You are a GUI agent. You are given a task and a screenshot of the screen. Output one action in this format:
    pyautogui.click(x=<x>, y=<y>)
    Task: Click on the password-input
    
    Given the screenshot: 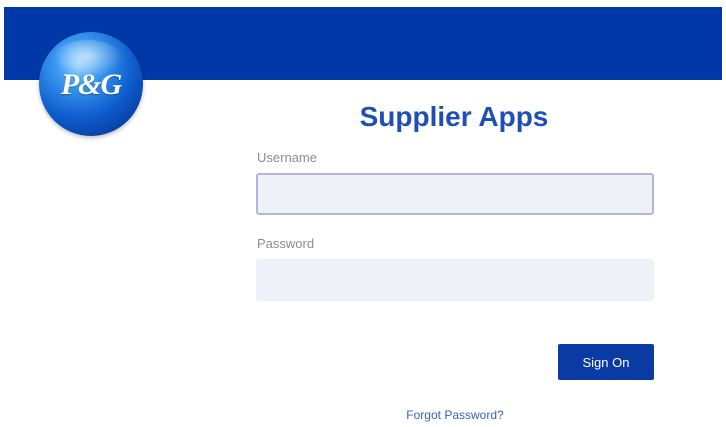 What is the action you would take?
    pyautogui.click(x=455, y=280)
    